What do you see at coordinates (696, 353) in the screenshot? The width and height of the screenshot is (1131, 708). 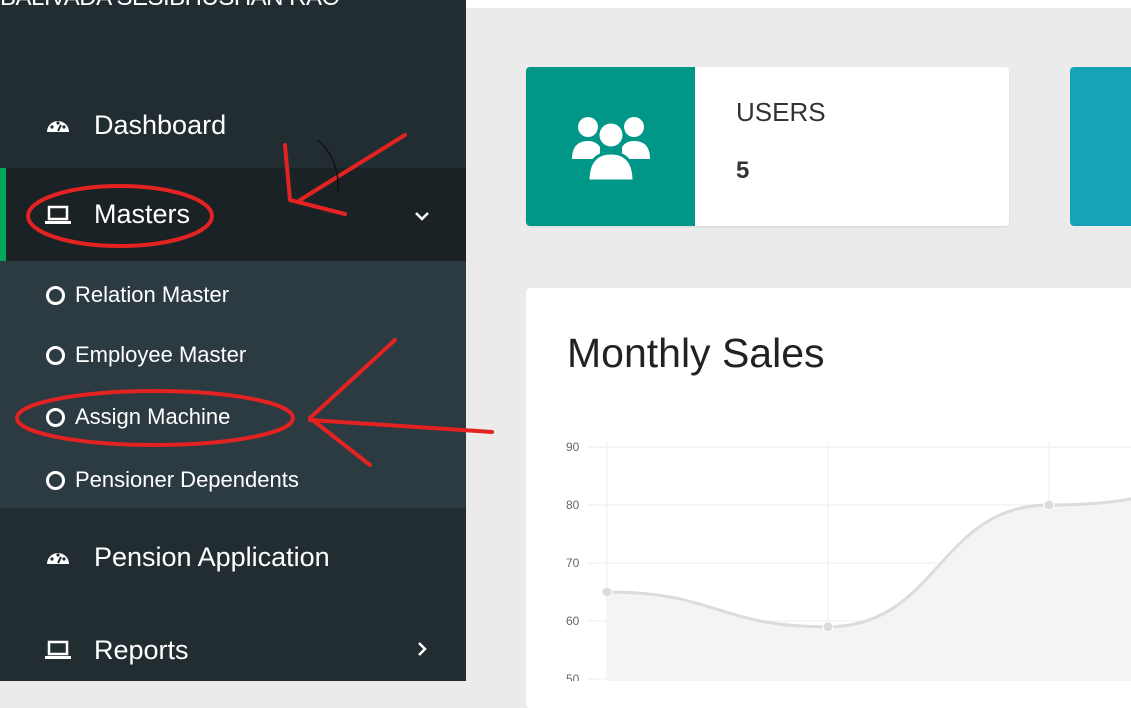 I see `chart-title: Monthly Sales` at bounding box center [696, 353].